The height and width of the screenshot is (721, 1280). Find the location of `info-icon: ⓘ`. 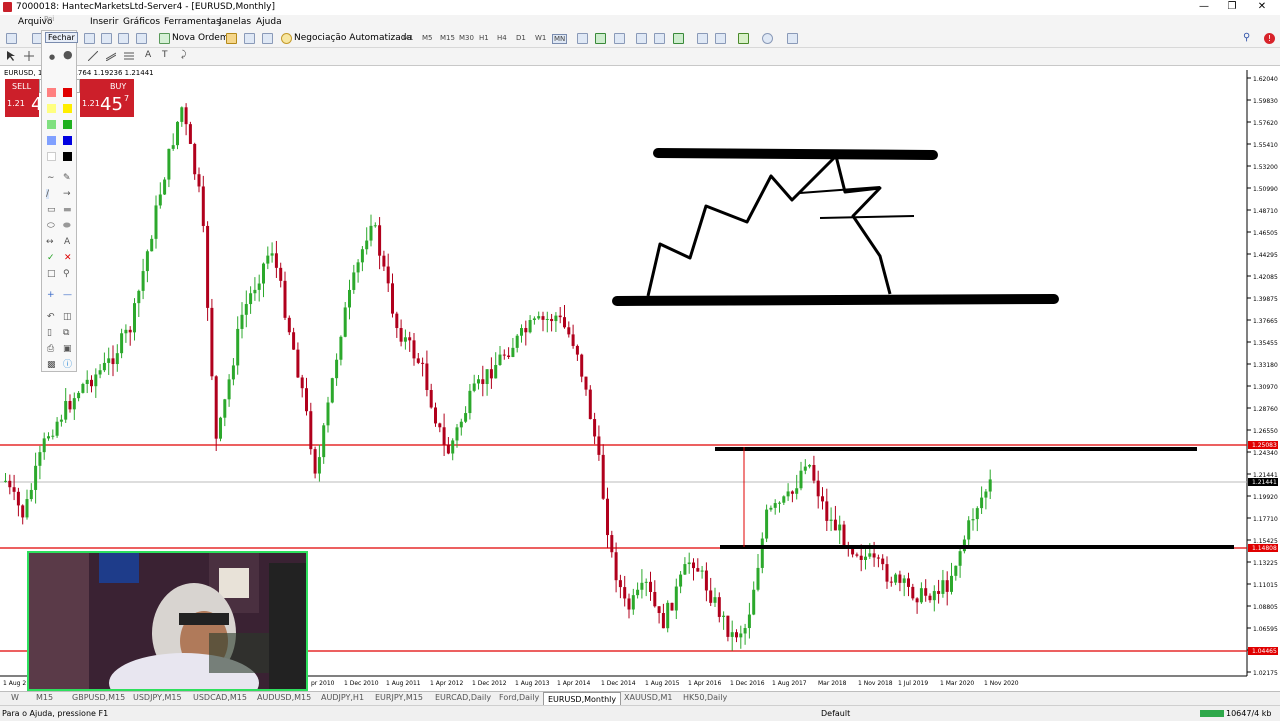

info-icon: ⓘ is located at coordinates (67, 365).